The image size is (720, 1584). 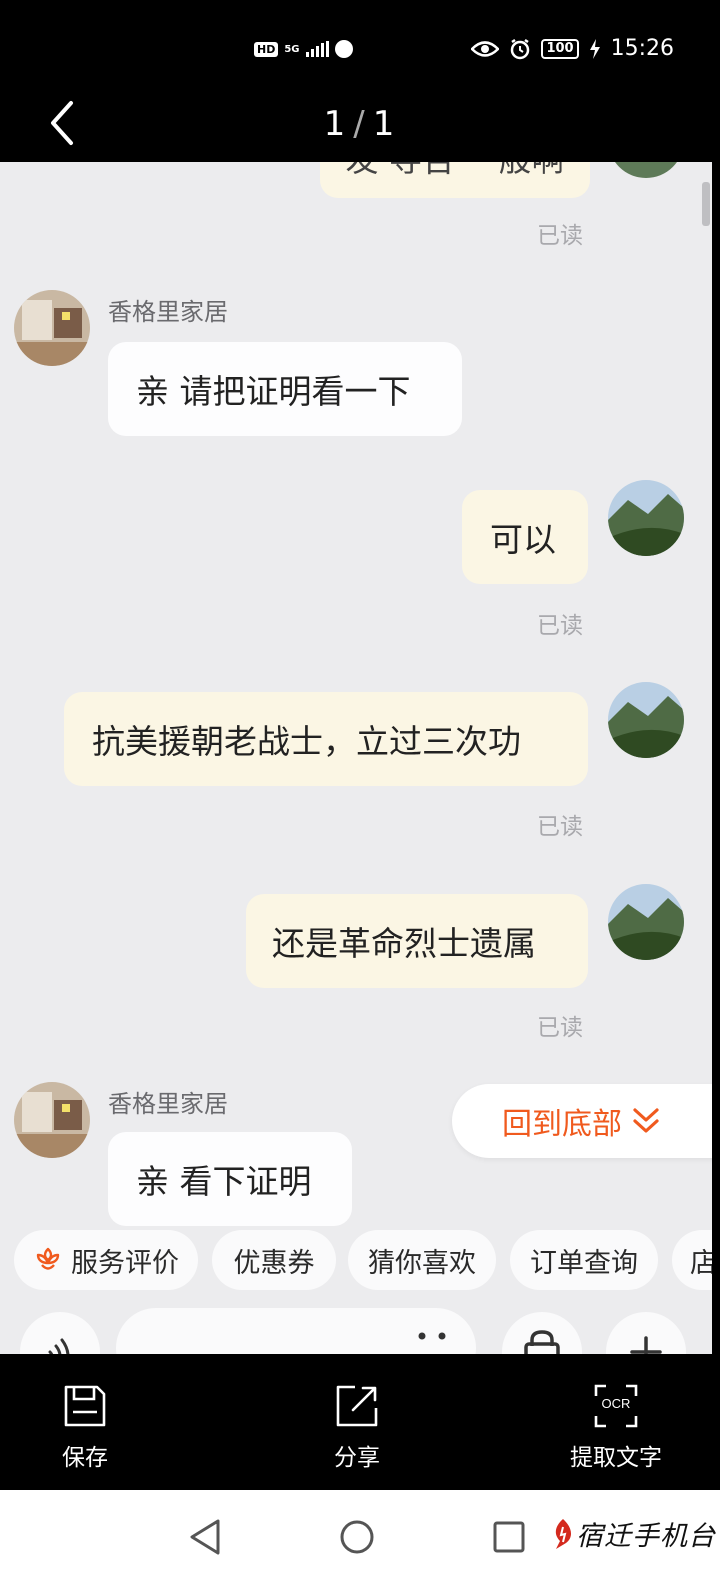 What do you see at coordinates (266, 49) in the screenshot?
I see `hd-badge: HD` at bounding box center [266, 49].